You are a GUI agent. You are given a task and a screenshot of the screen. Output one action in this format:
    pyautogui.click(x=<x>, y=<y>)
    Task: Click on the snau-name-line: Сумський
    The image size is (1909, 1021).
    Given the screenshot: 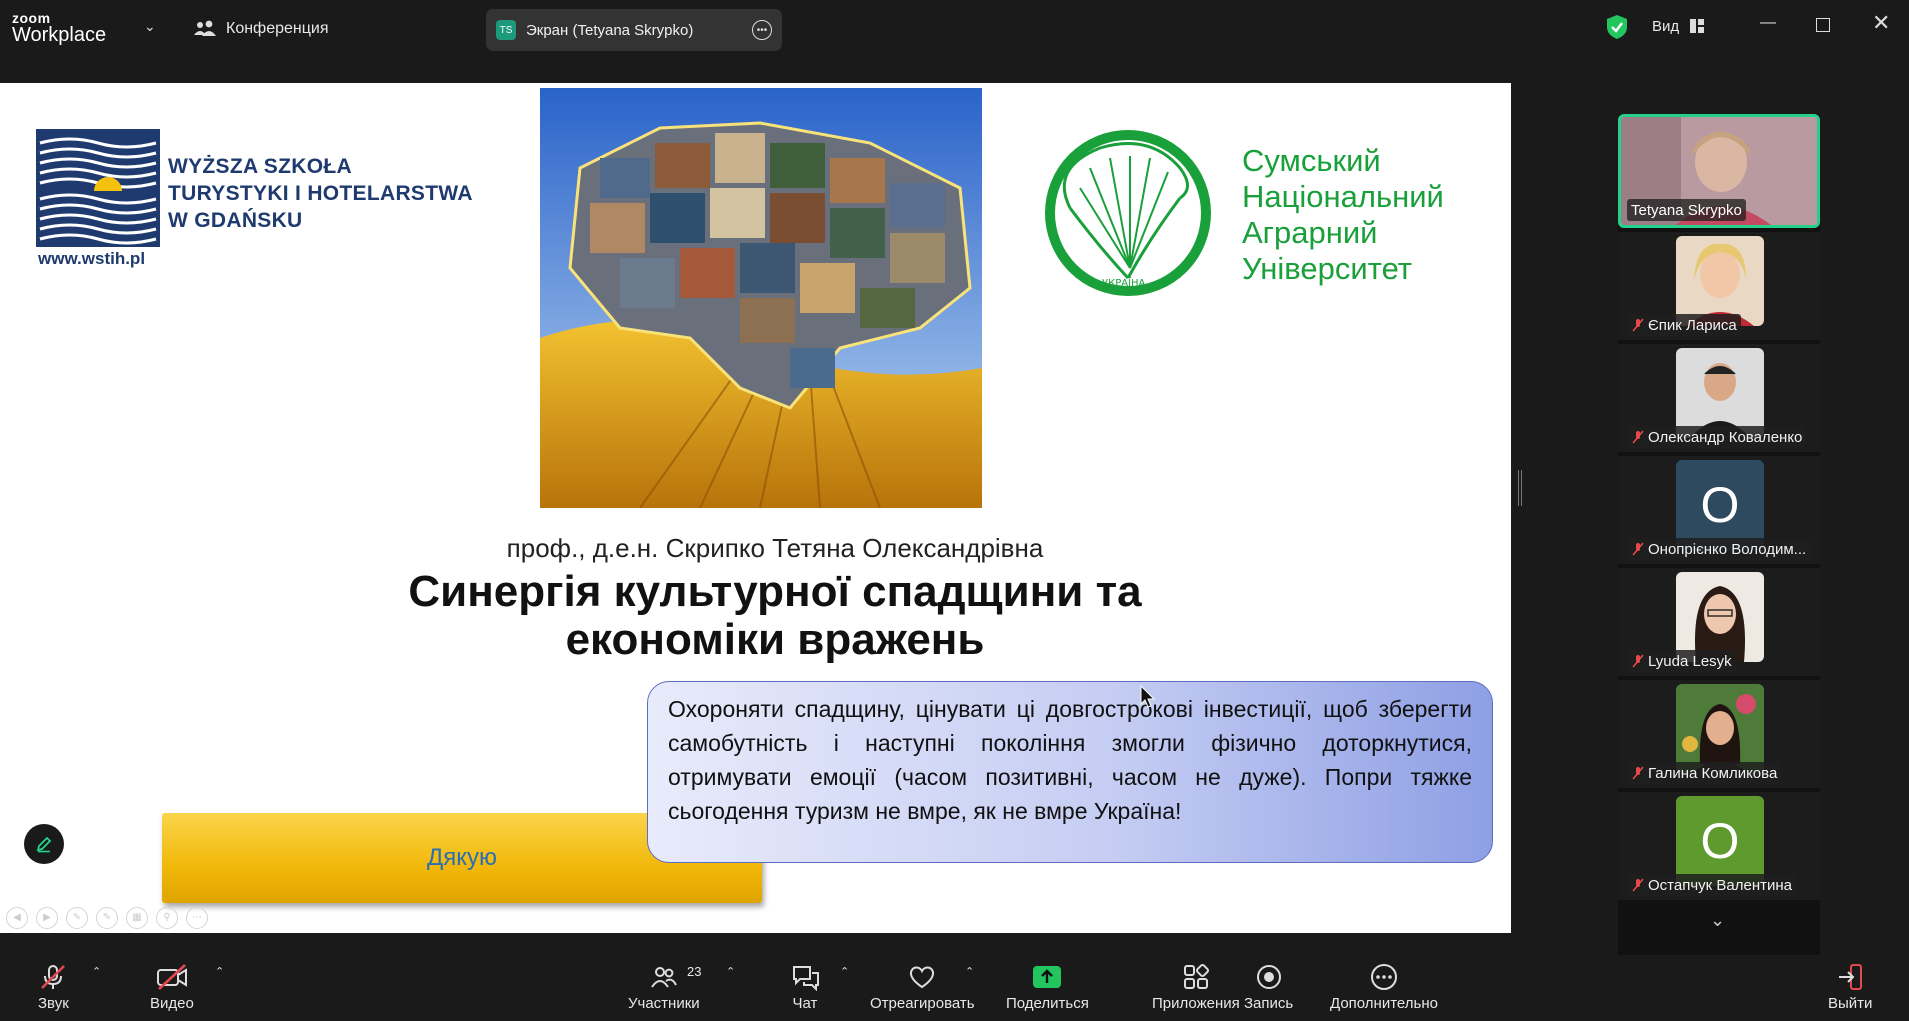 What is the action you would take?
    pyautogui.click(x=1311, y=160)
    